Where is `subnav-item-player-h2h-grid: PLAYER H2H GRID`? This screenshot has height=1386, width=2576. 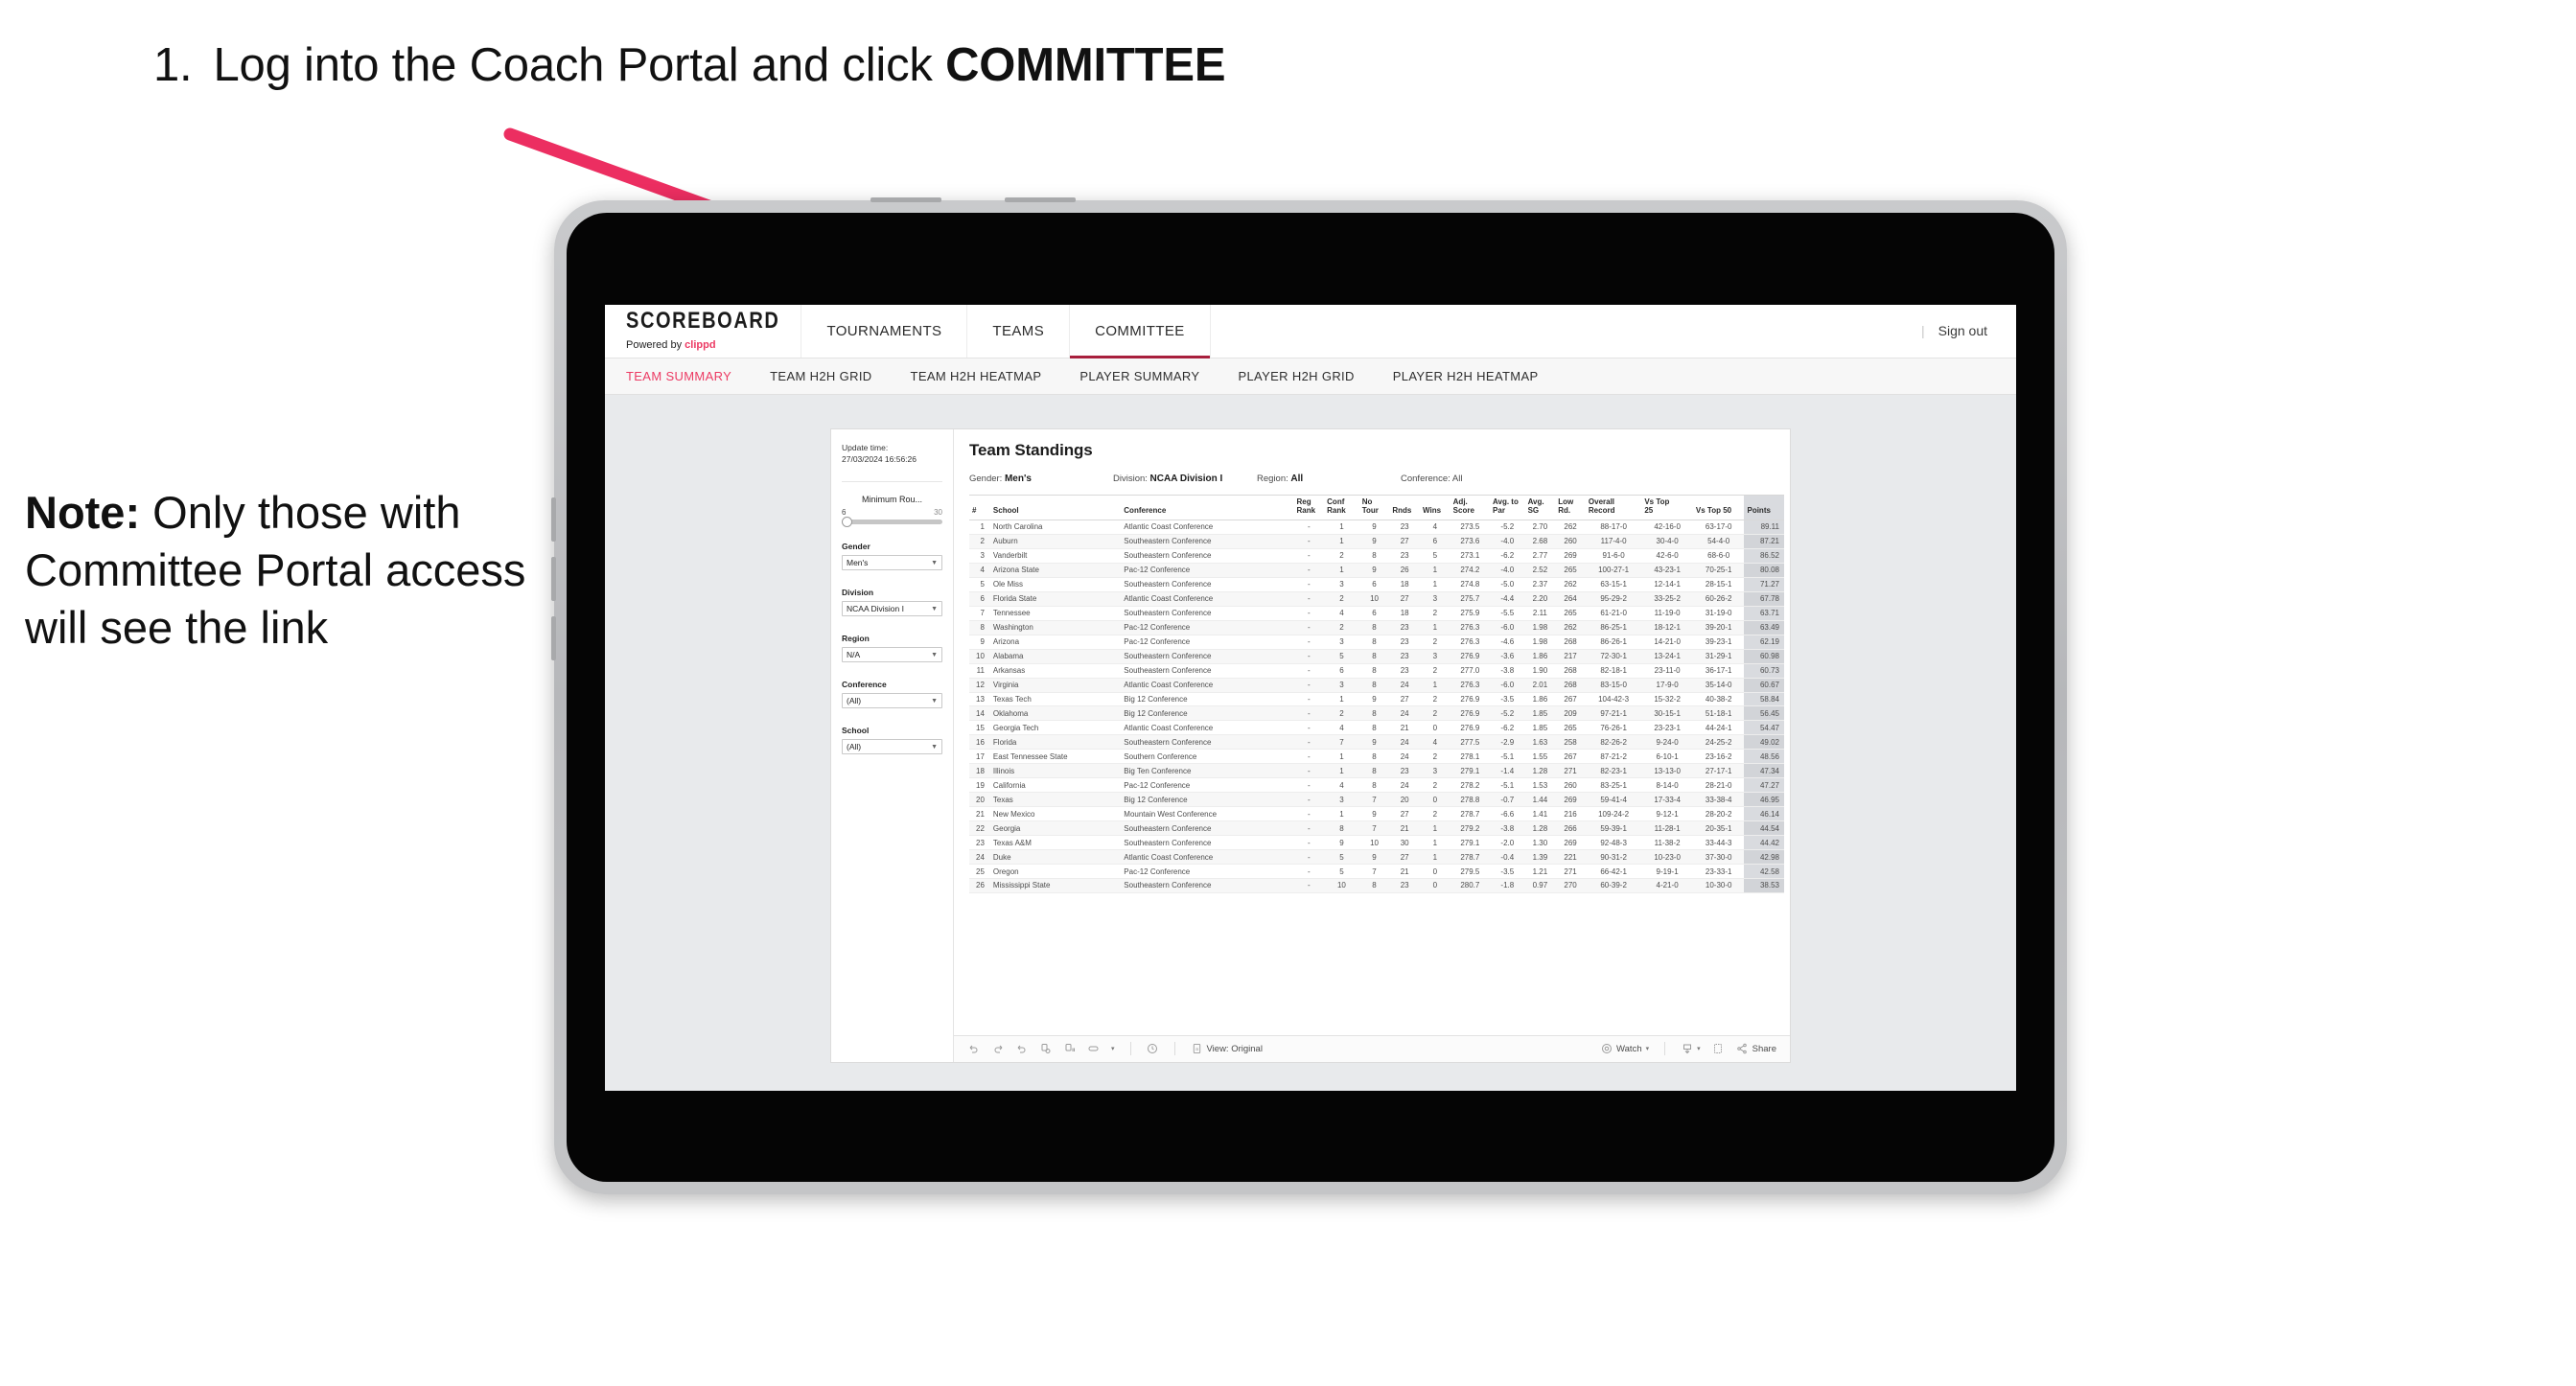
subnav-item-player-h2h-grid: PLAYER H2H GRID is located at coordinates (1296, 376).